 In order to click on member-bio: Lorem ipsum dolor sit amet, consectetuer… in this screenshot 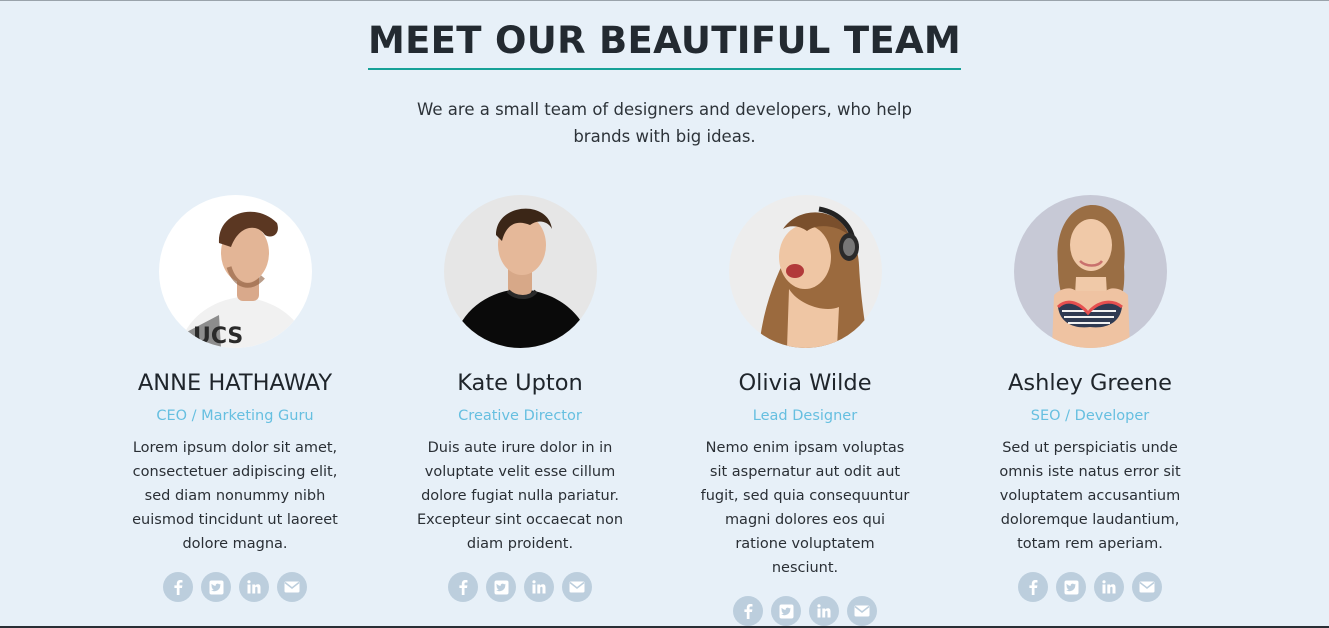, I will do `click(235, 496)`.